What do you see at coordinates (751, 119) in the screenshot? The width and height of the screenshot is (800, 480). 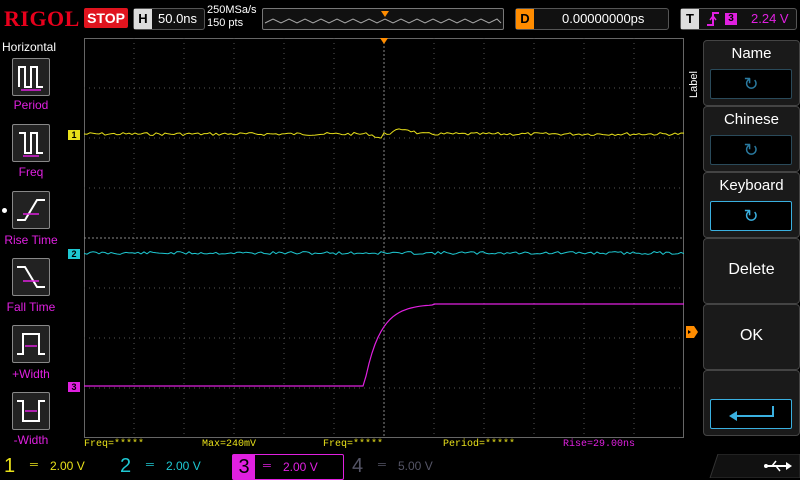 I see `menu-chinese-label: Chinese` at bounding box center [751, 119].